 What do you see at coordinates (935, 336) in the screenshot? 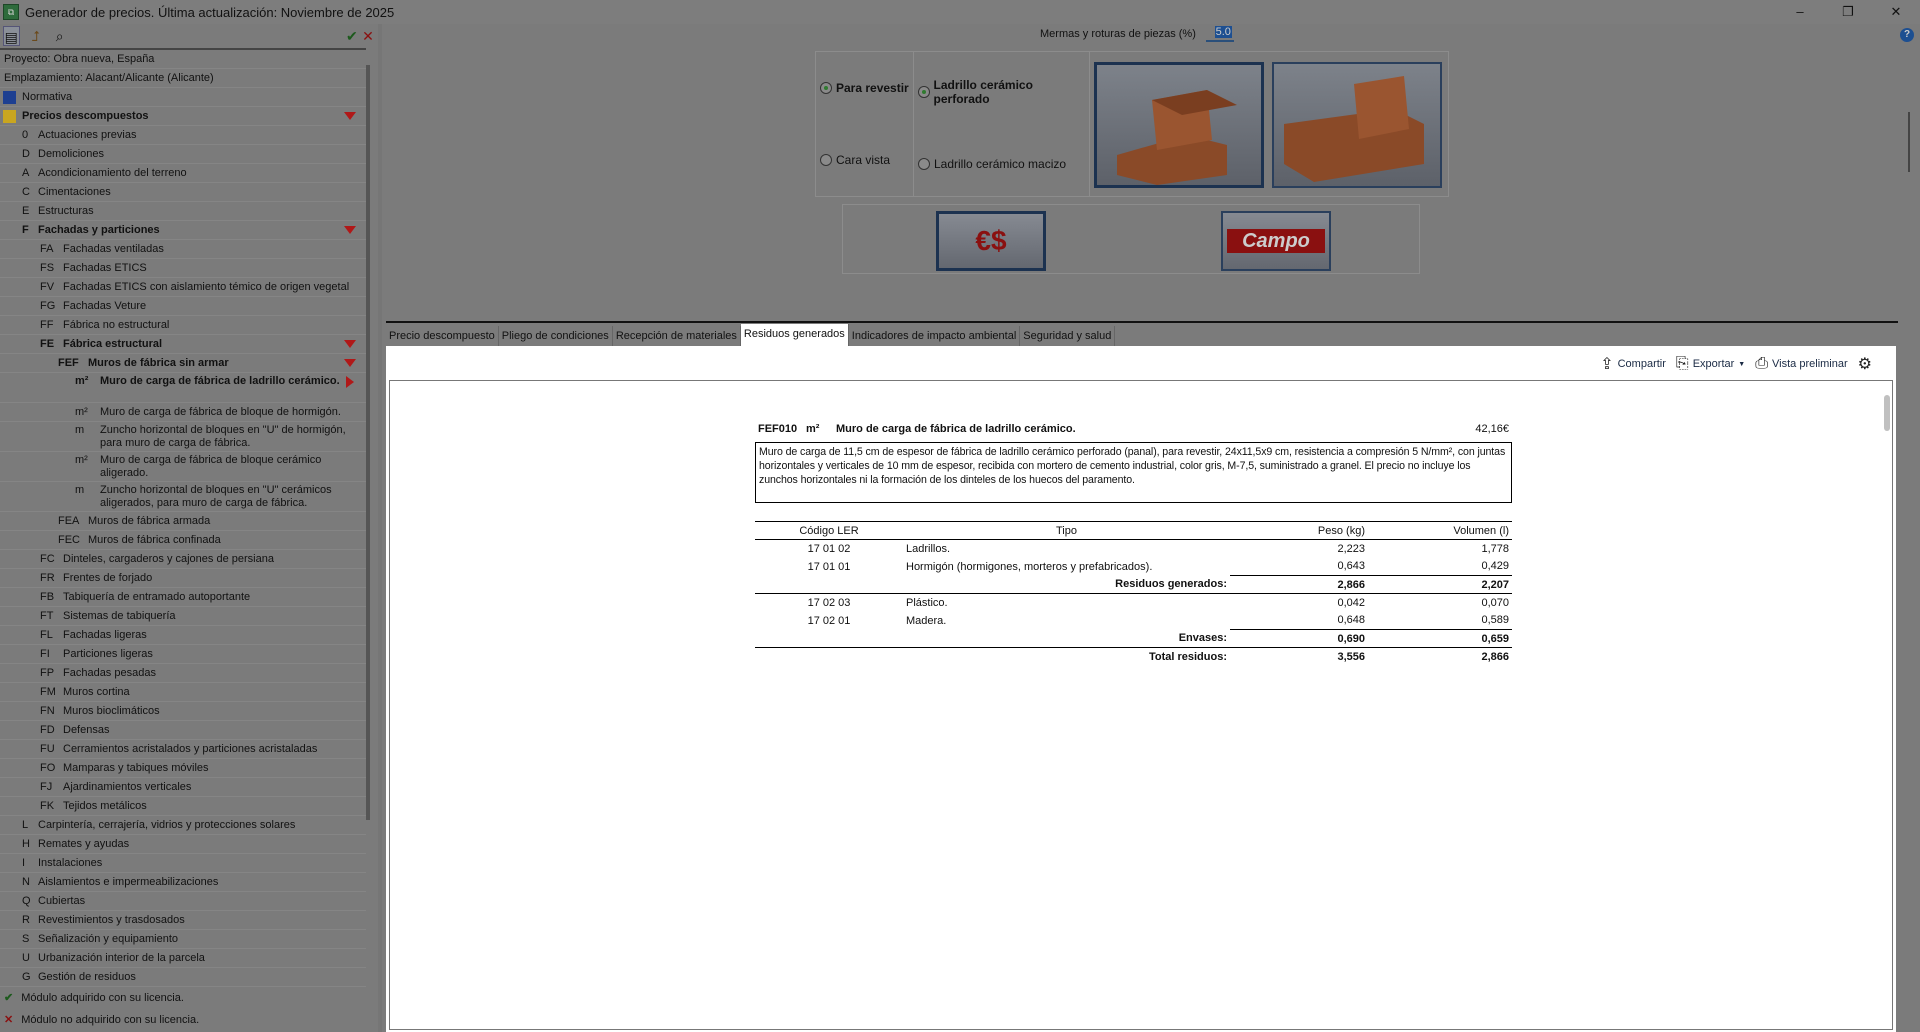
I see `tab-4: Indicadores de impacto ambiental` at bounding box center [935, 336].